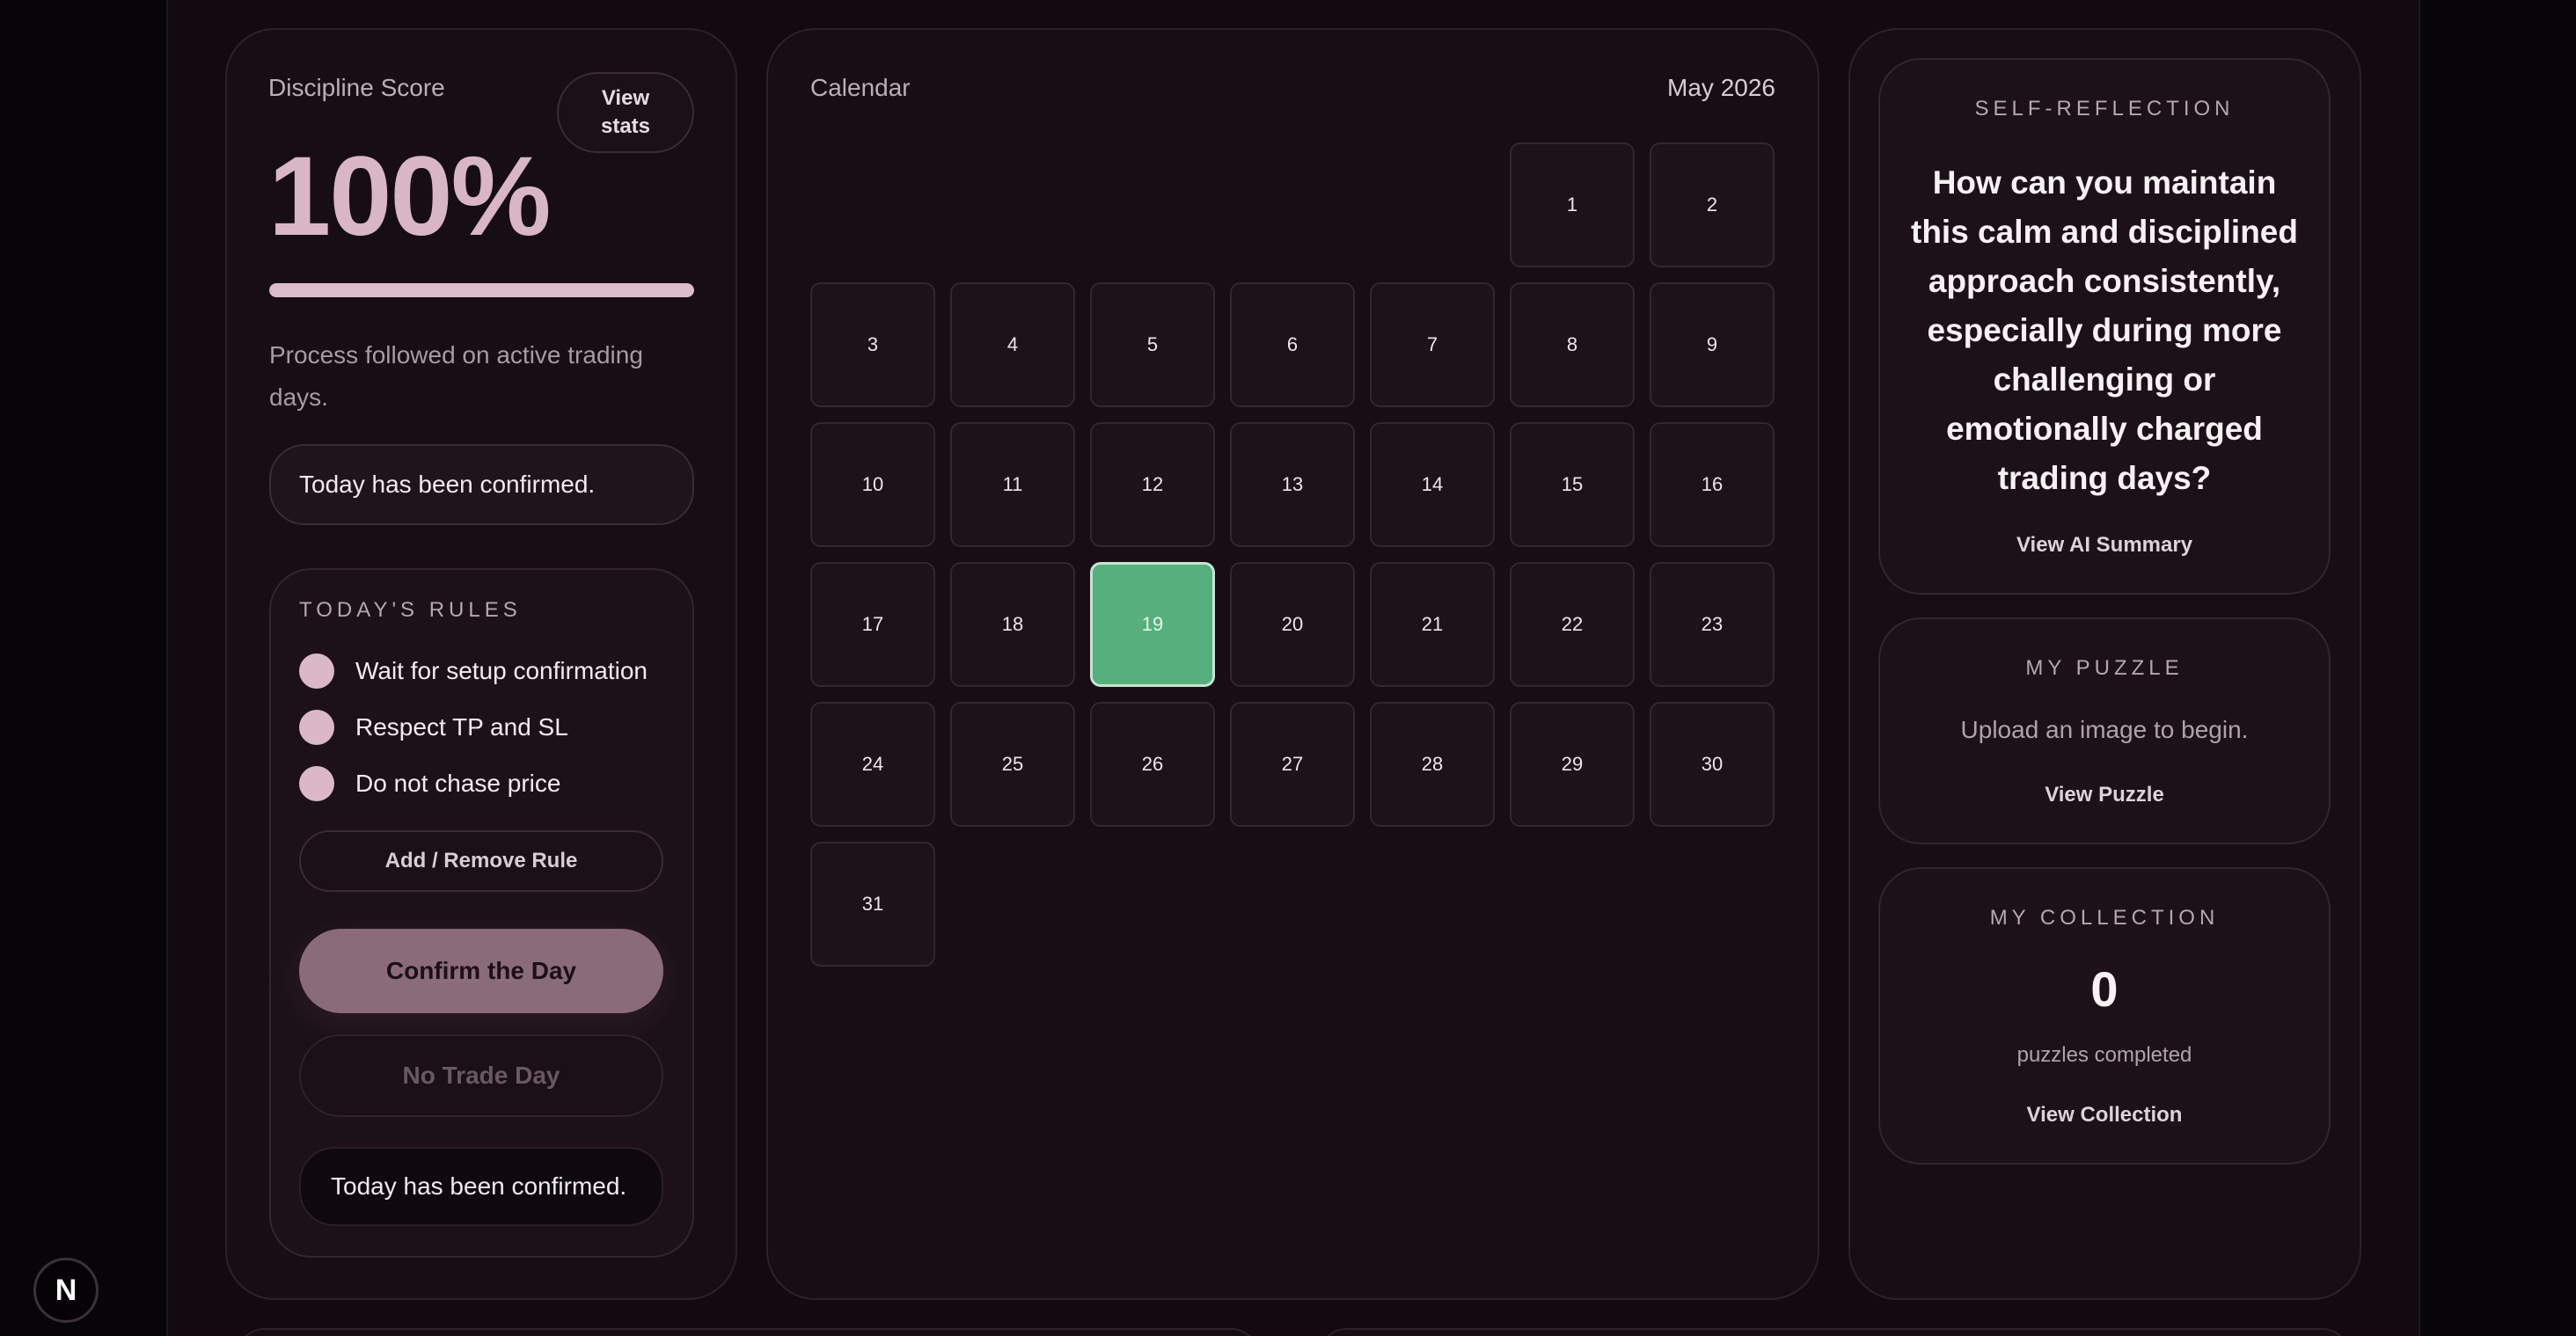 This screenshot has height=1336, width=2576. I want to click on calendar-day: 24, so click(872, 765).